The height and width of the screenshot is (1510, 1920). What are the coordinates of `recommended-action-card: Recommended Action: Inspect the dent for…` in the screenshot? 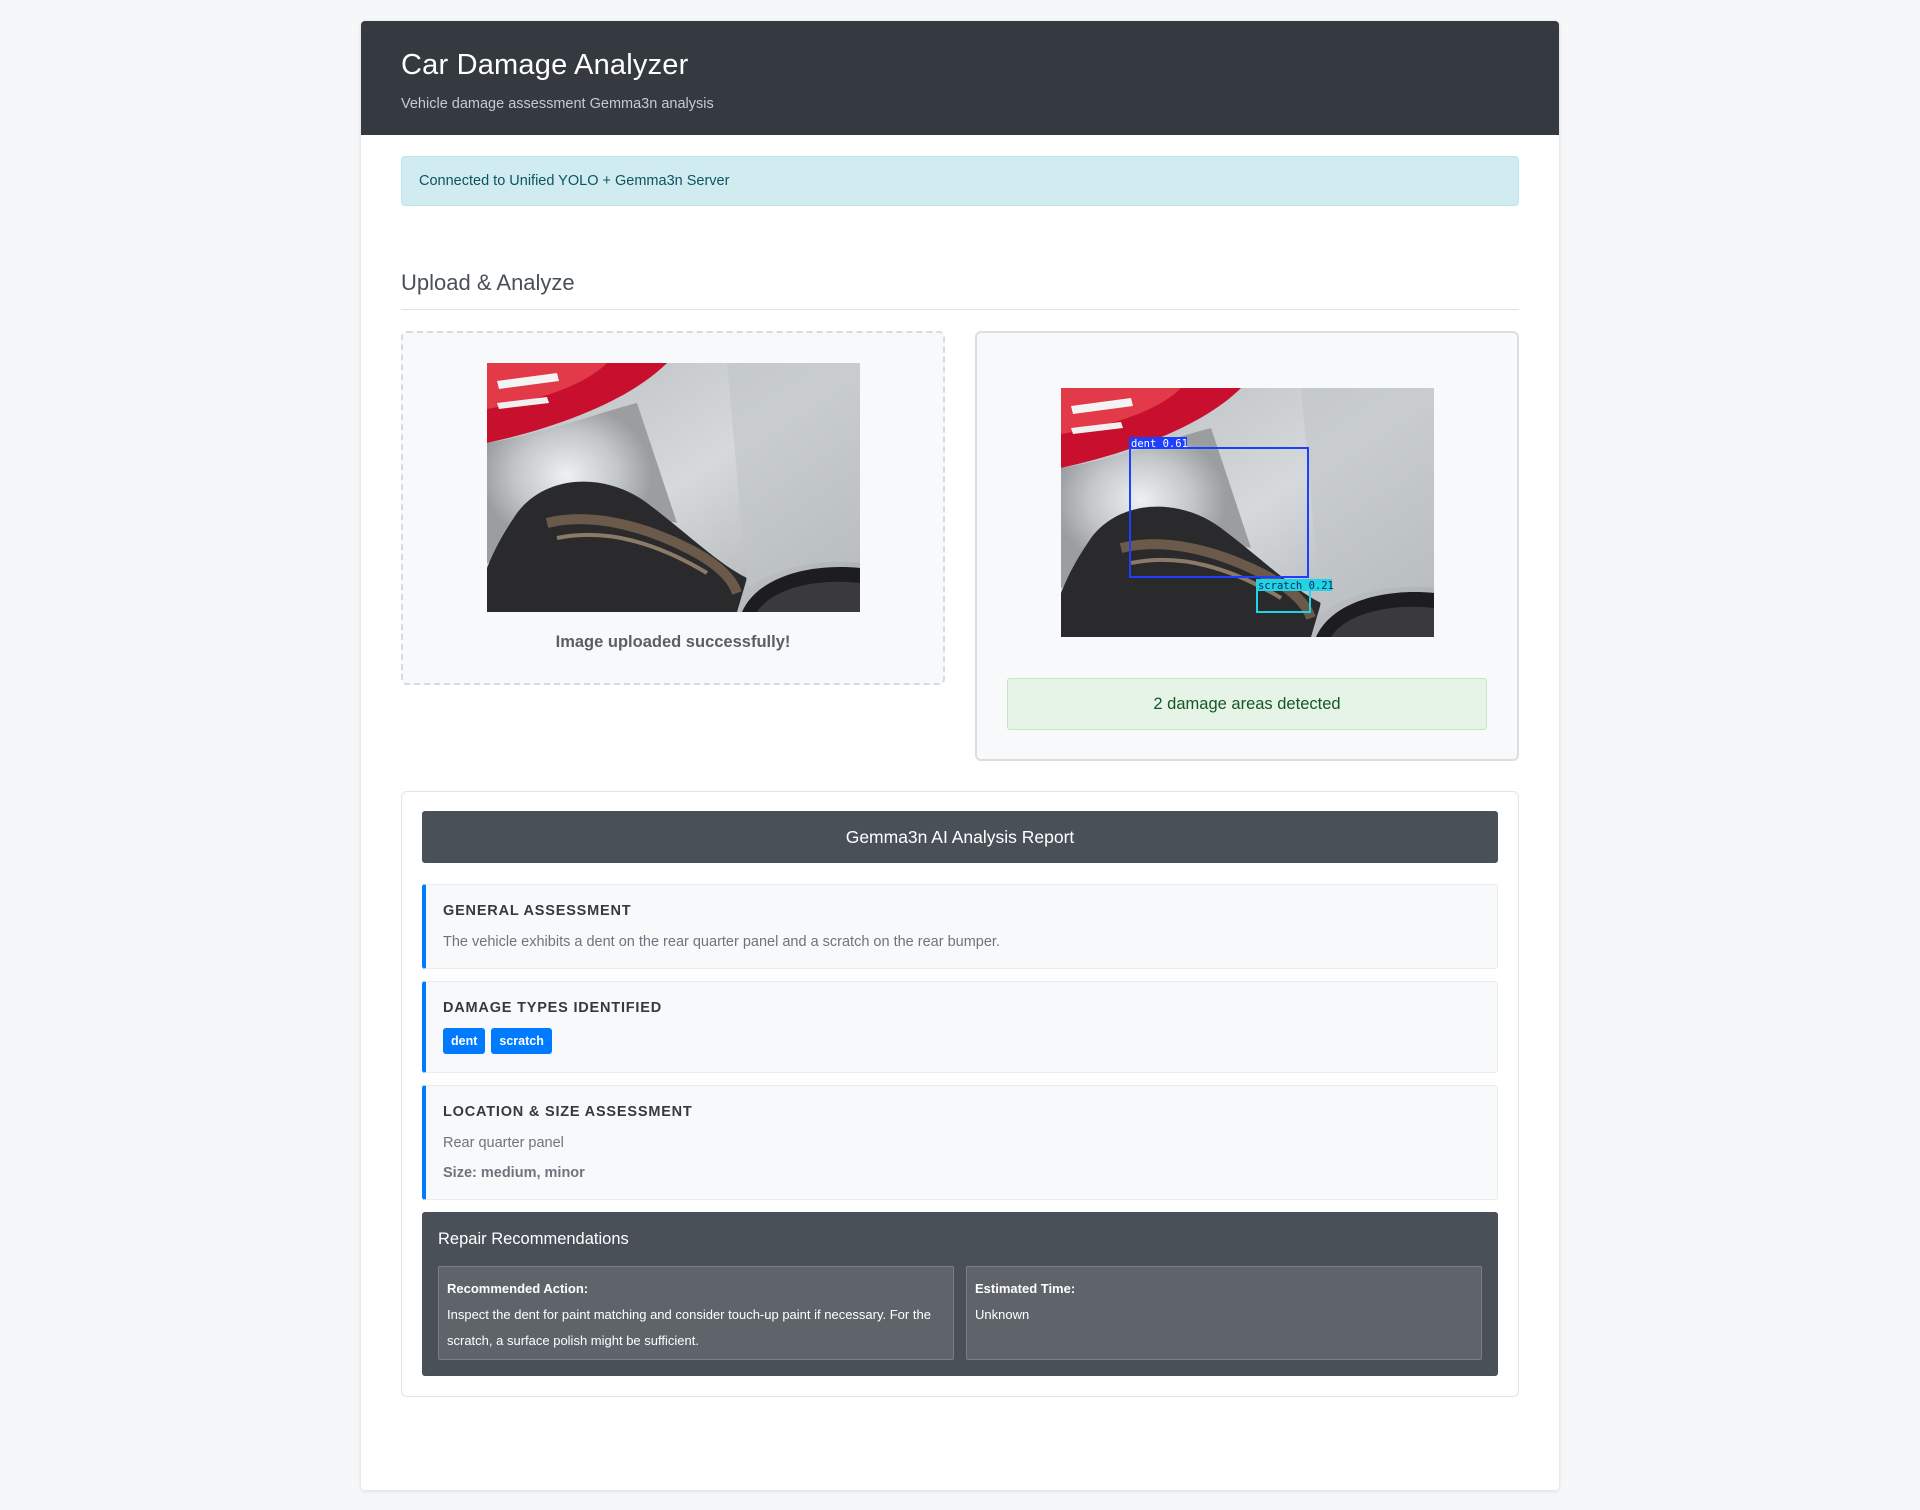 It's located at (696, 1313).